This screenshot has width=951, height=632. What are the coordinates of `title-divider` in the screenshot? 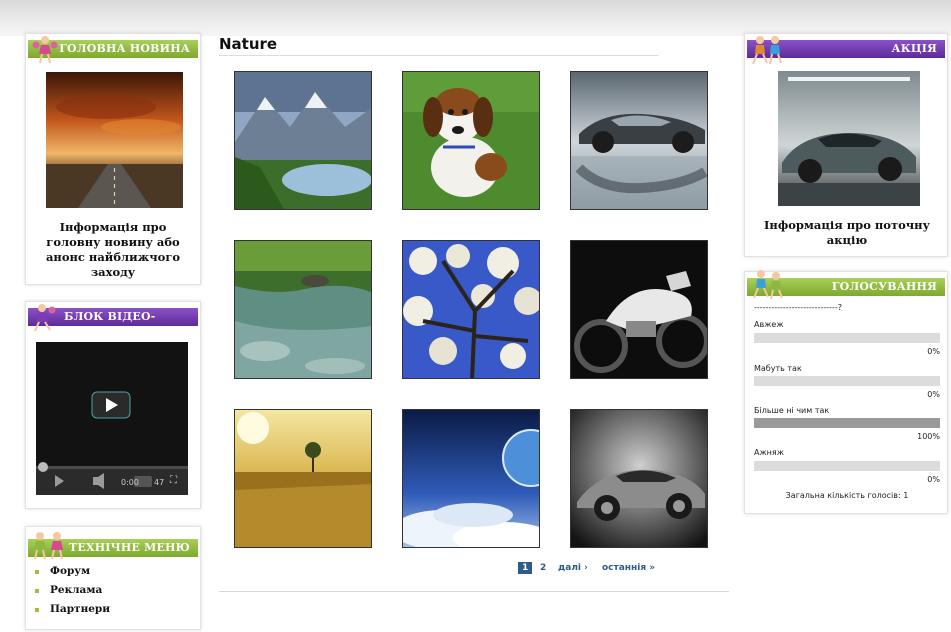 It's located at (439, 55).